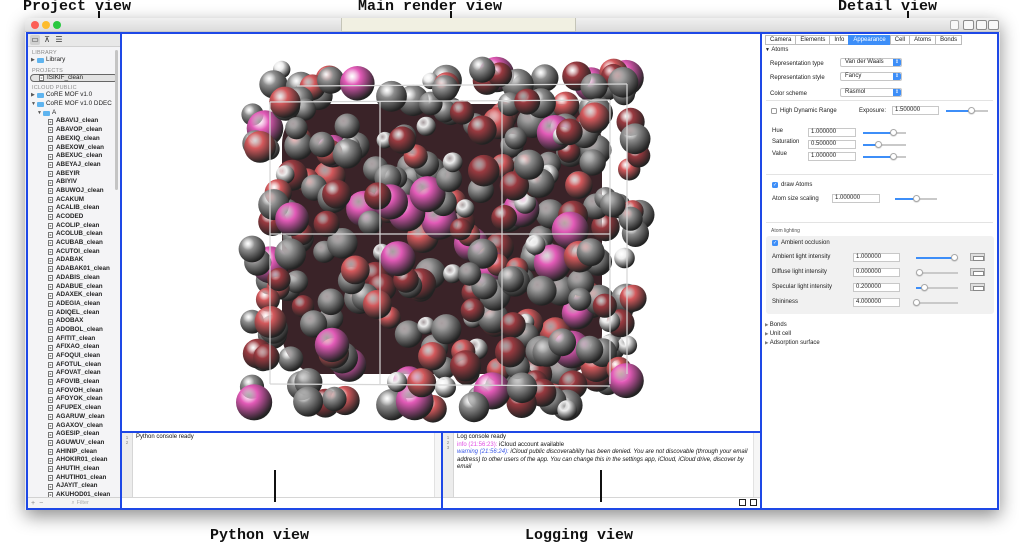  I want to click on tree-item-file: c ABEXOW_clean, so click(74, 148).